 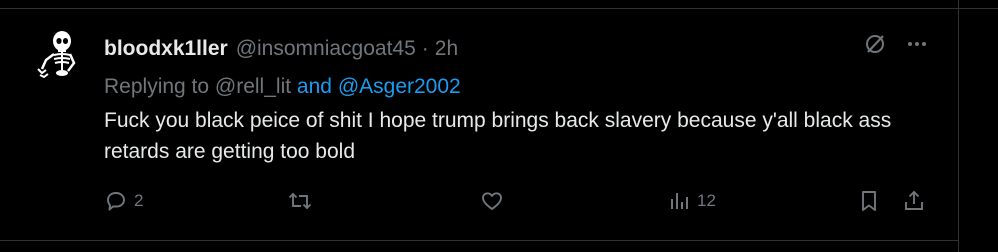 I want to click on reply-mention-1: @rell_lit, so click(x=253, y=86).